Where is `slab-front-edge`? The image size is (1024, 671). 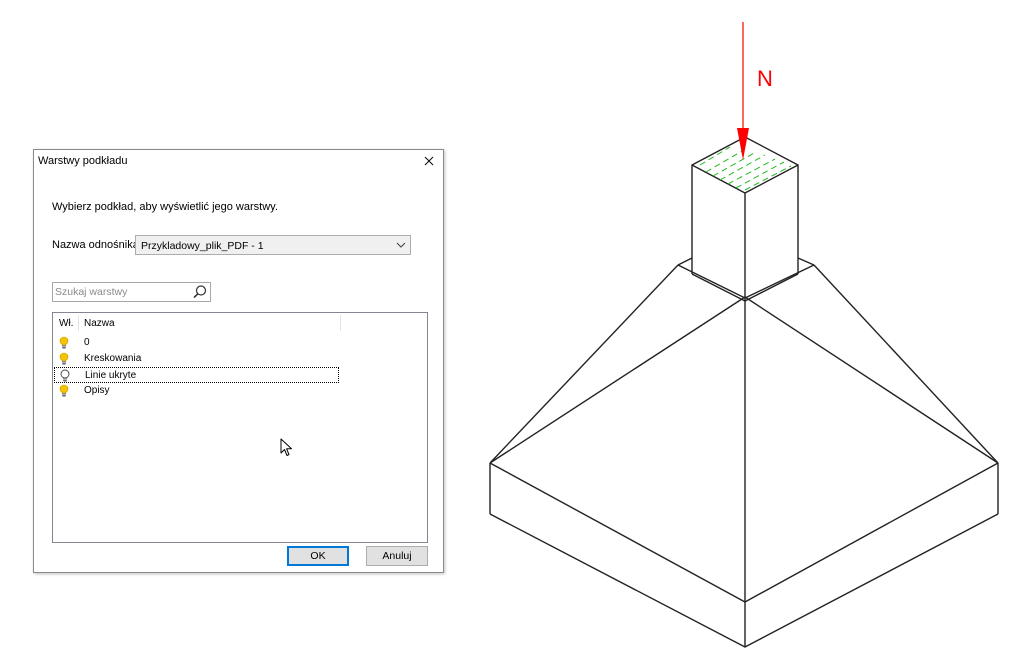 slab-front-edge is located at coordinates (744, 532).